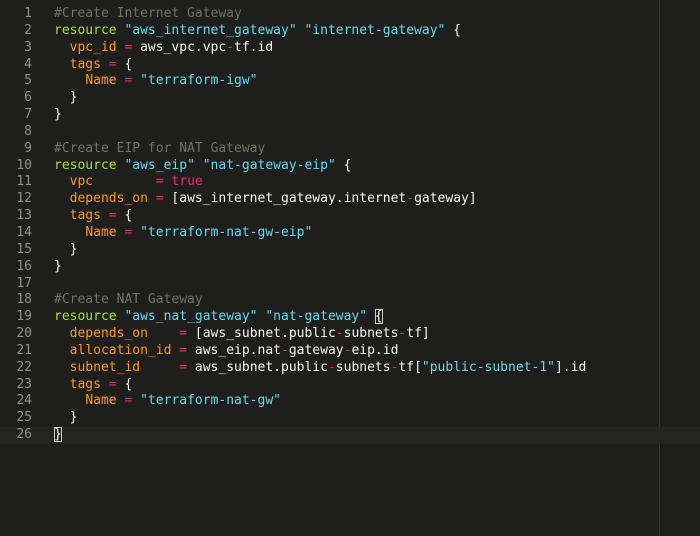 The height and width of the screenshot is (536, 700). Describe the element at coordinates (316, 350) in the screenshot. I see `code-token: gateway` at that location.